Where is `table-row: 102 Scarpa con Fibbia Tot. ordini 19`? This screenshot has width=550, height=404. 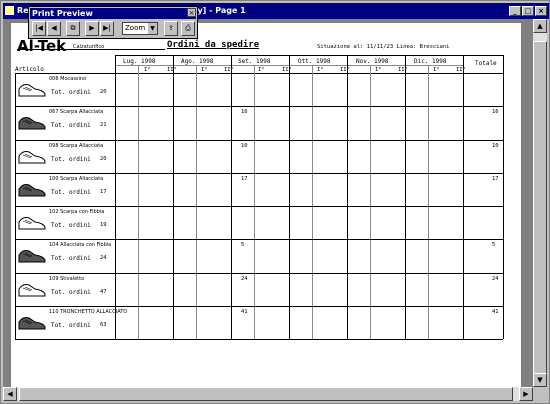 table-row: 102 Scarpa con Fibbia Tot. ordini 19 is located at coordinates (261, 222).